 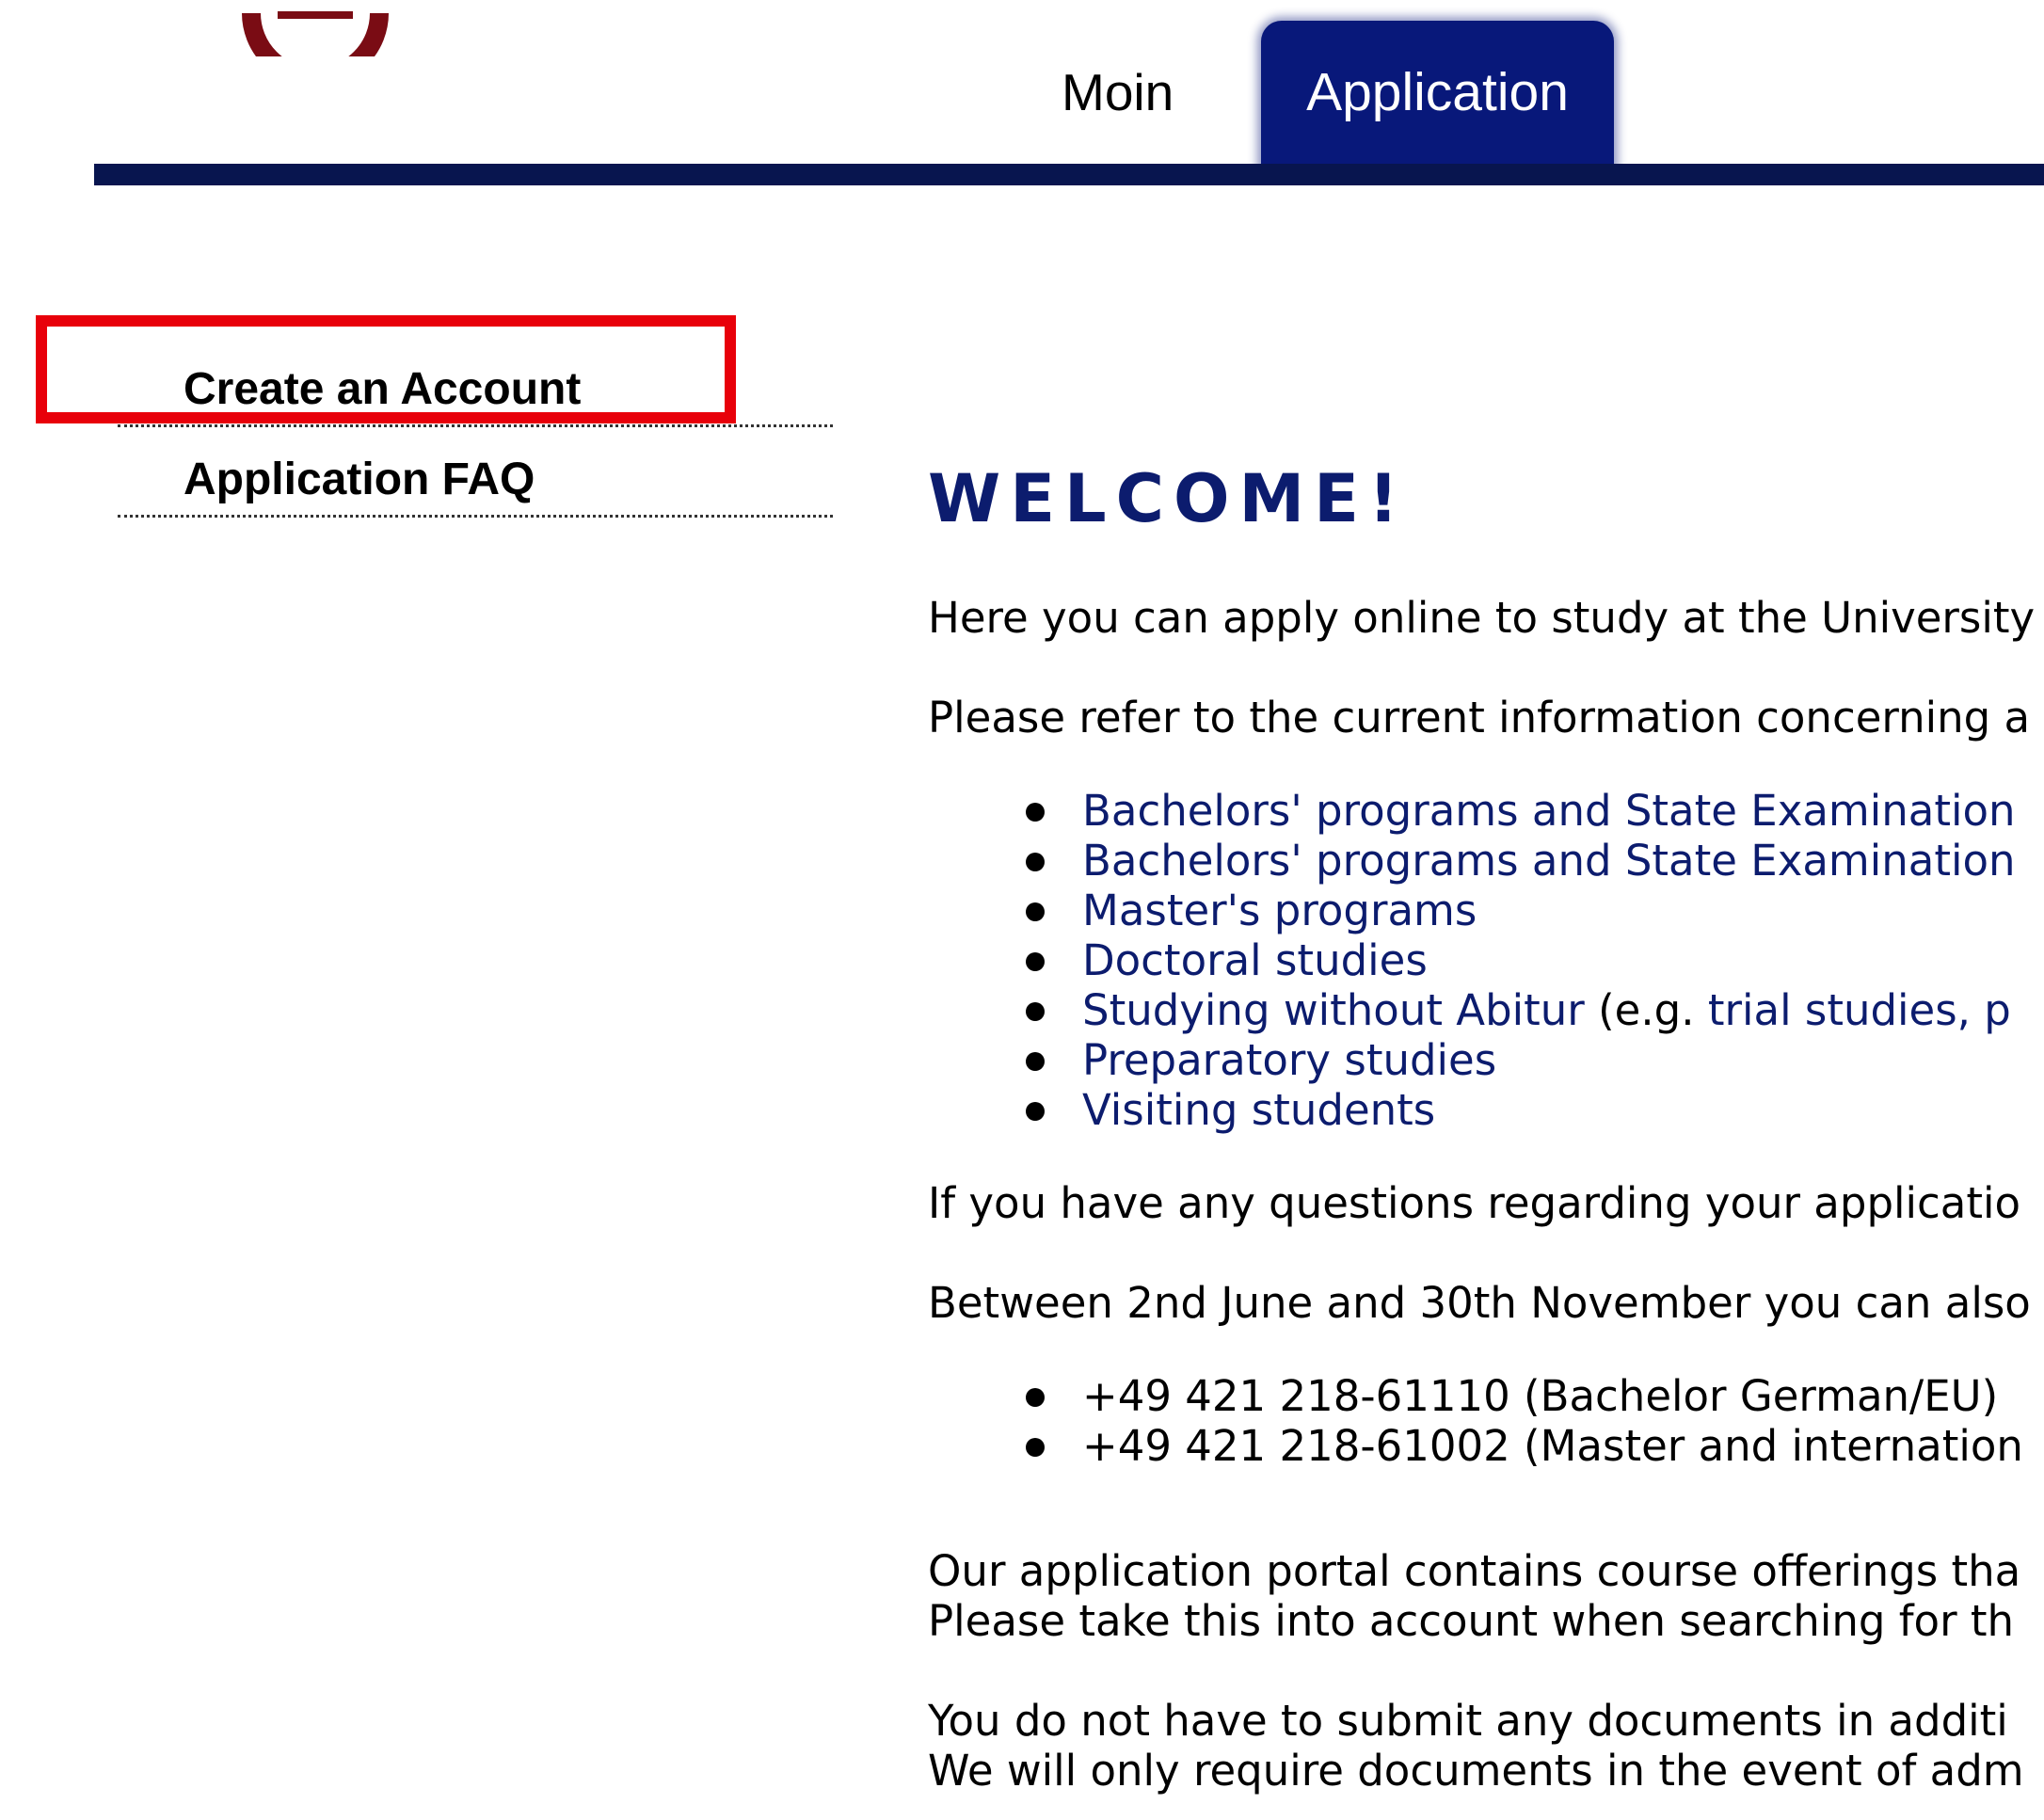 I want to click on studying-without-abitur-link: Studying without Abitur, so click(x=1333, y=1010).